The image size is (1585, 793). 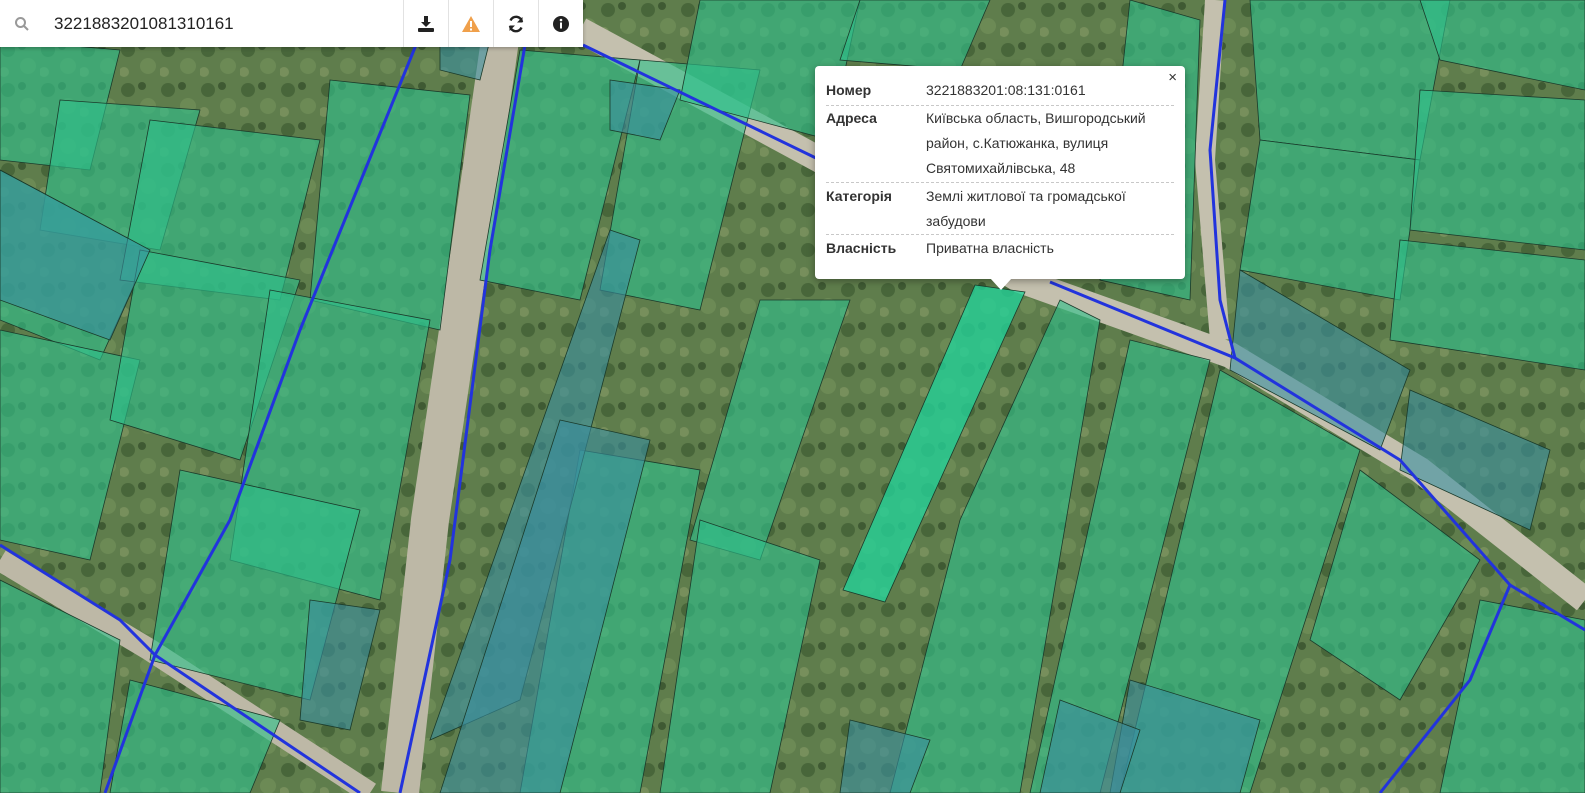 I want to click on category-line: забудови, so click(x=956, y=221).